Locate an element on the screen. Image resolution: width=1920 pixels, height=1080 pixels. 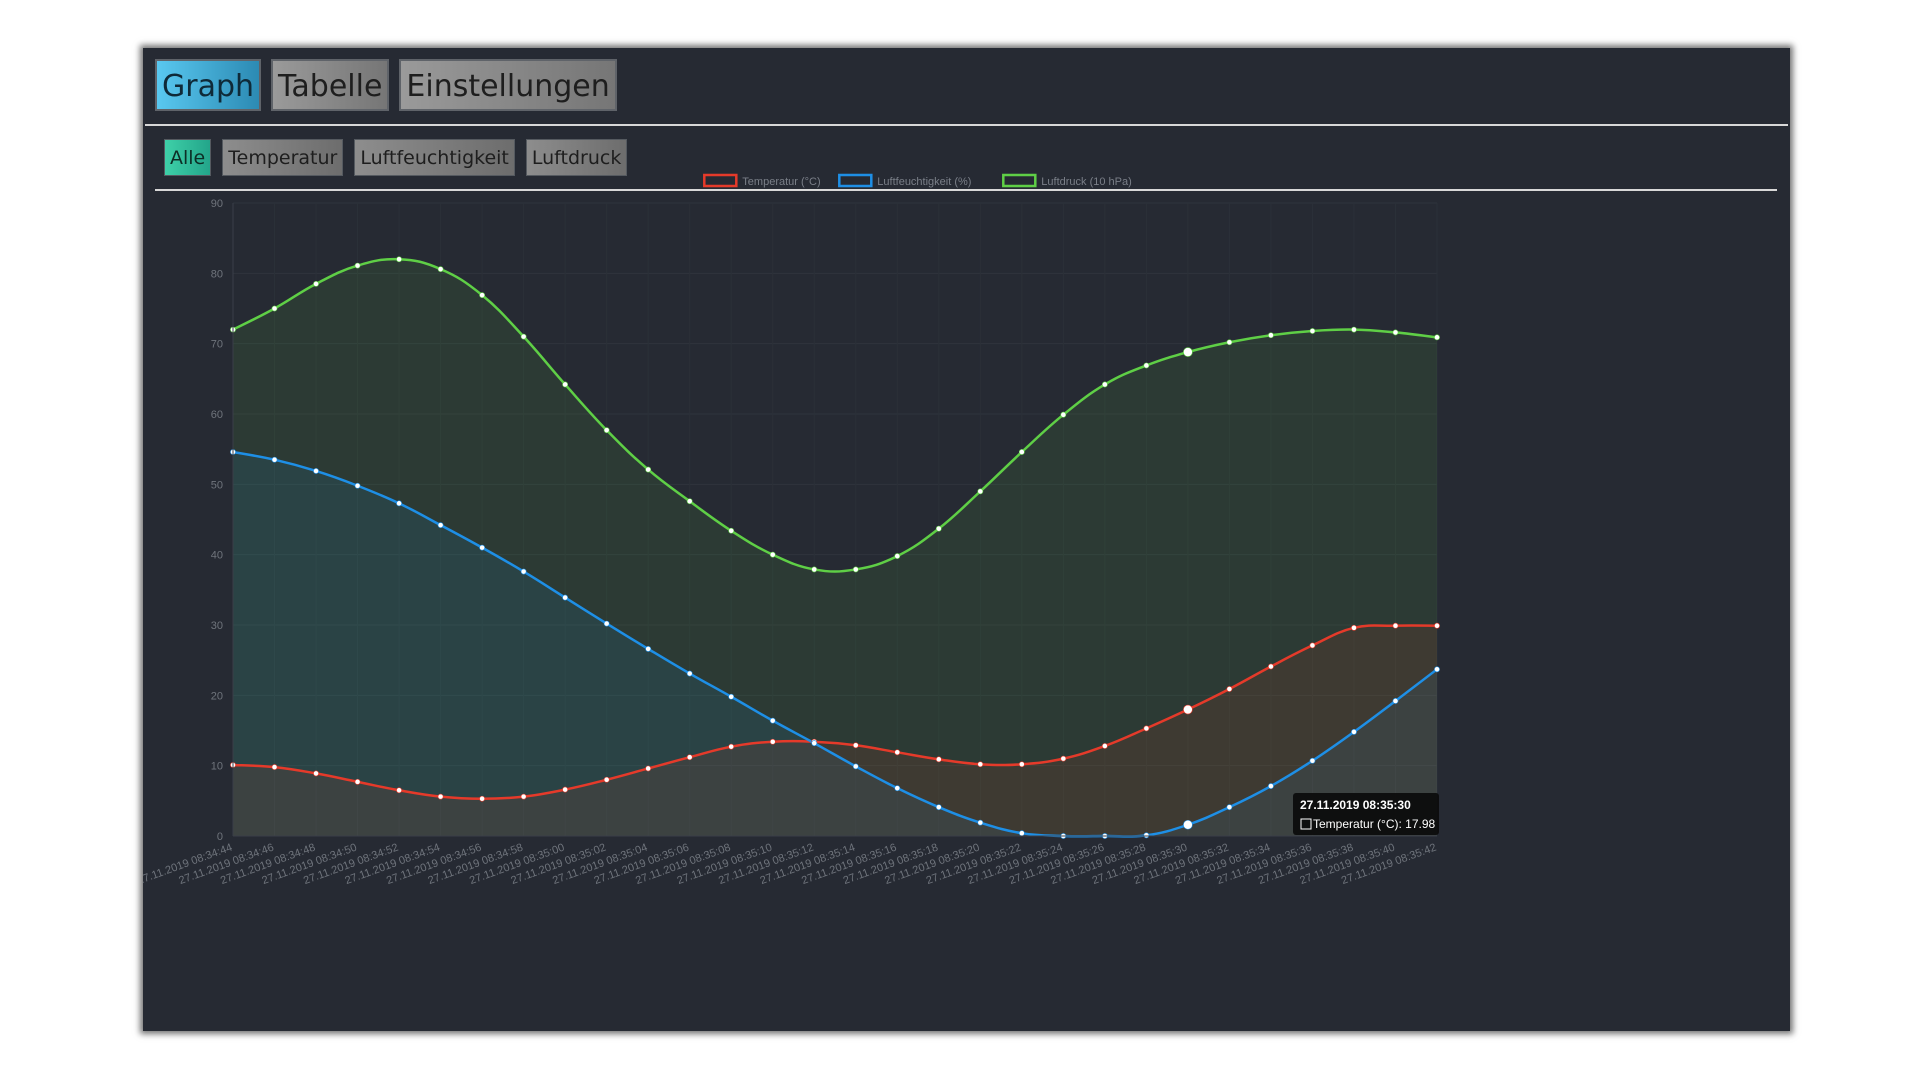
legend-label: Luftfeuchtigkeit (%) is located at coordinates (924, 182).